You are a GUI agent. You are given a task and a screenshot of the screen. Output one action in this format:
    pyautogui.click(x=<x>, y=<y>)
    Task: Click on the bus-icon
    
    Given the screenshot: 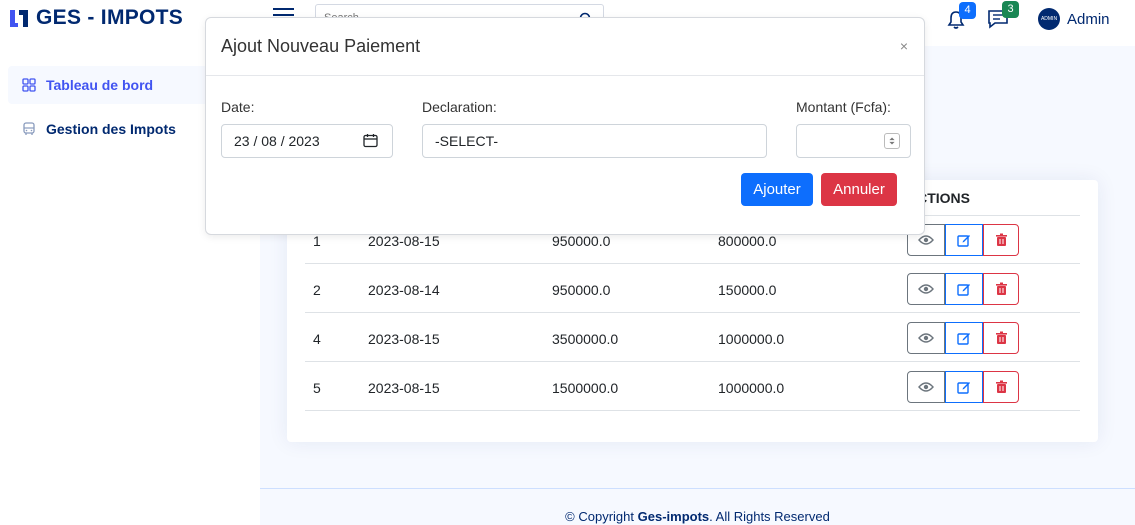 What is the action you would take?
    pyautogui.click(x=29, y=128)
    